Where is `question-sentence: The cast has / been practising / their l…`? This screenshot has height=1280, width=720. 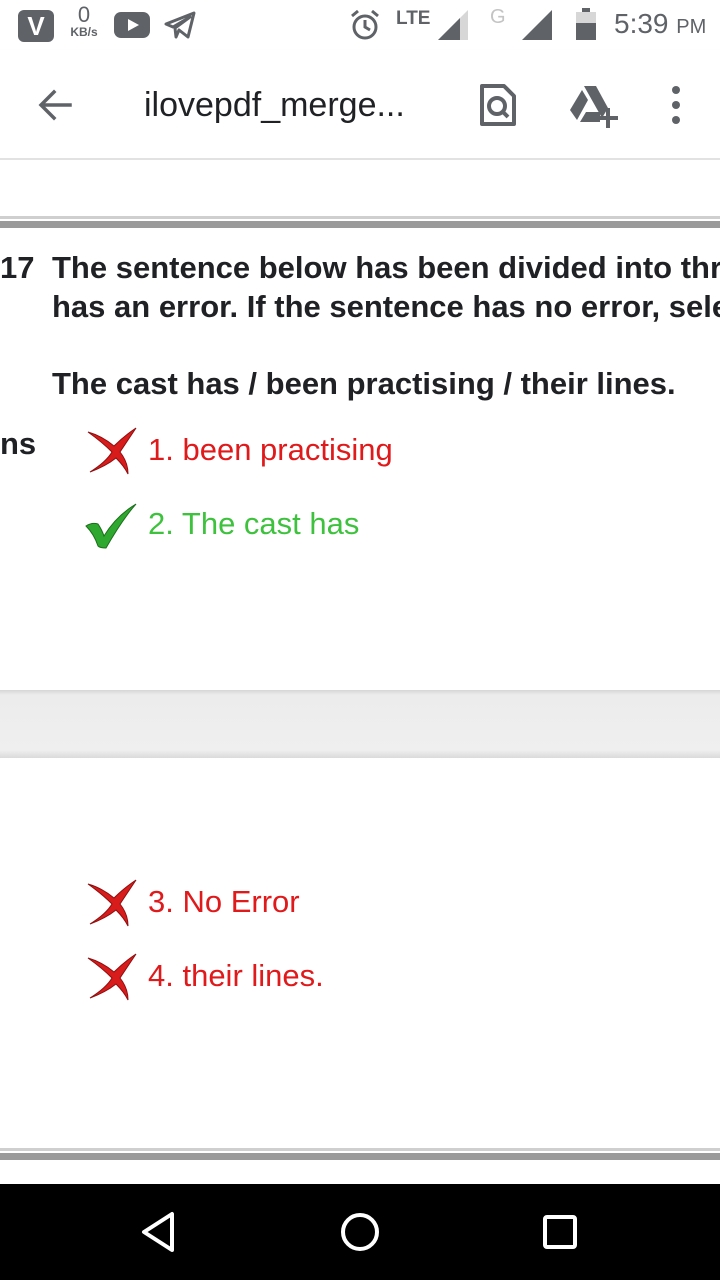 question-sentence: The cast has / been practising / their l… is located at coordinates (364, 383).